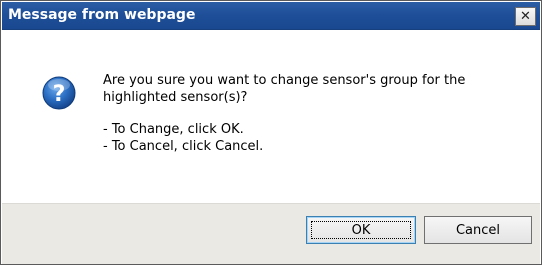 The height and width of the screenshot is (265, 542). Describe the element at coordinates (173, 129) in the screenshot. I see `message-line: - To Change, click OK.` at that location.